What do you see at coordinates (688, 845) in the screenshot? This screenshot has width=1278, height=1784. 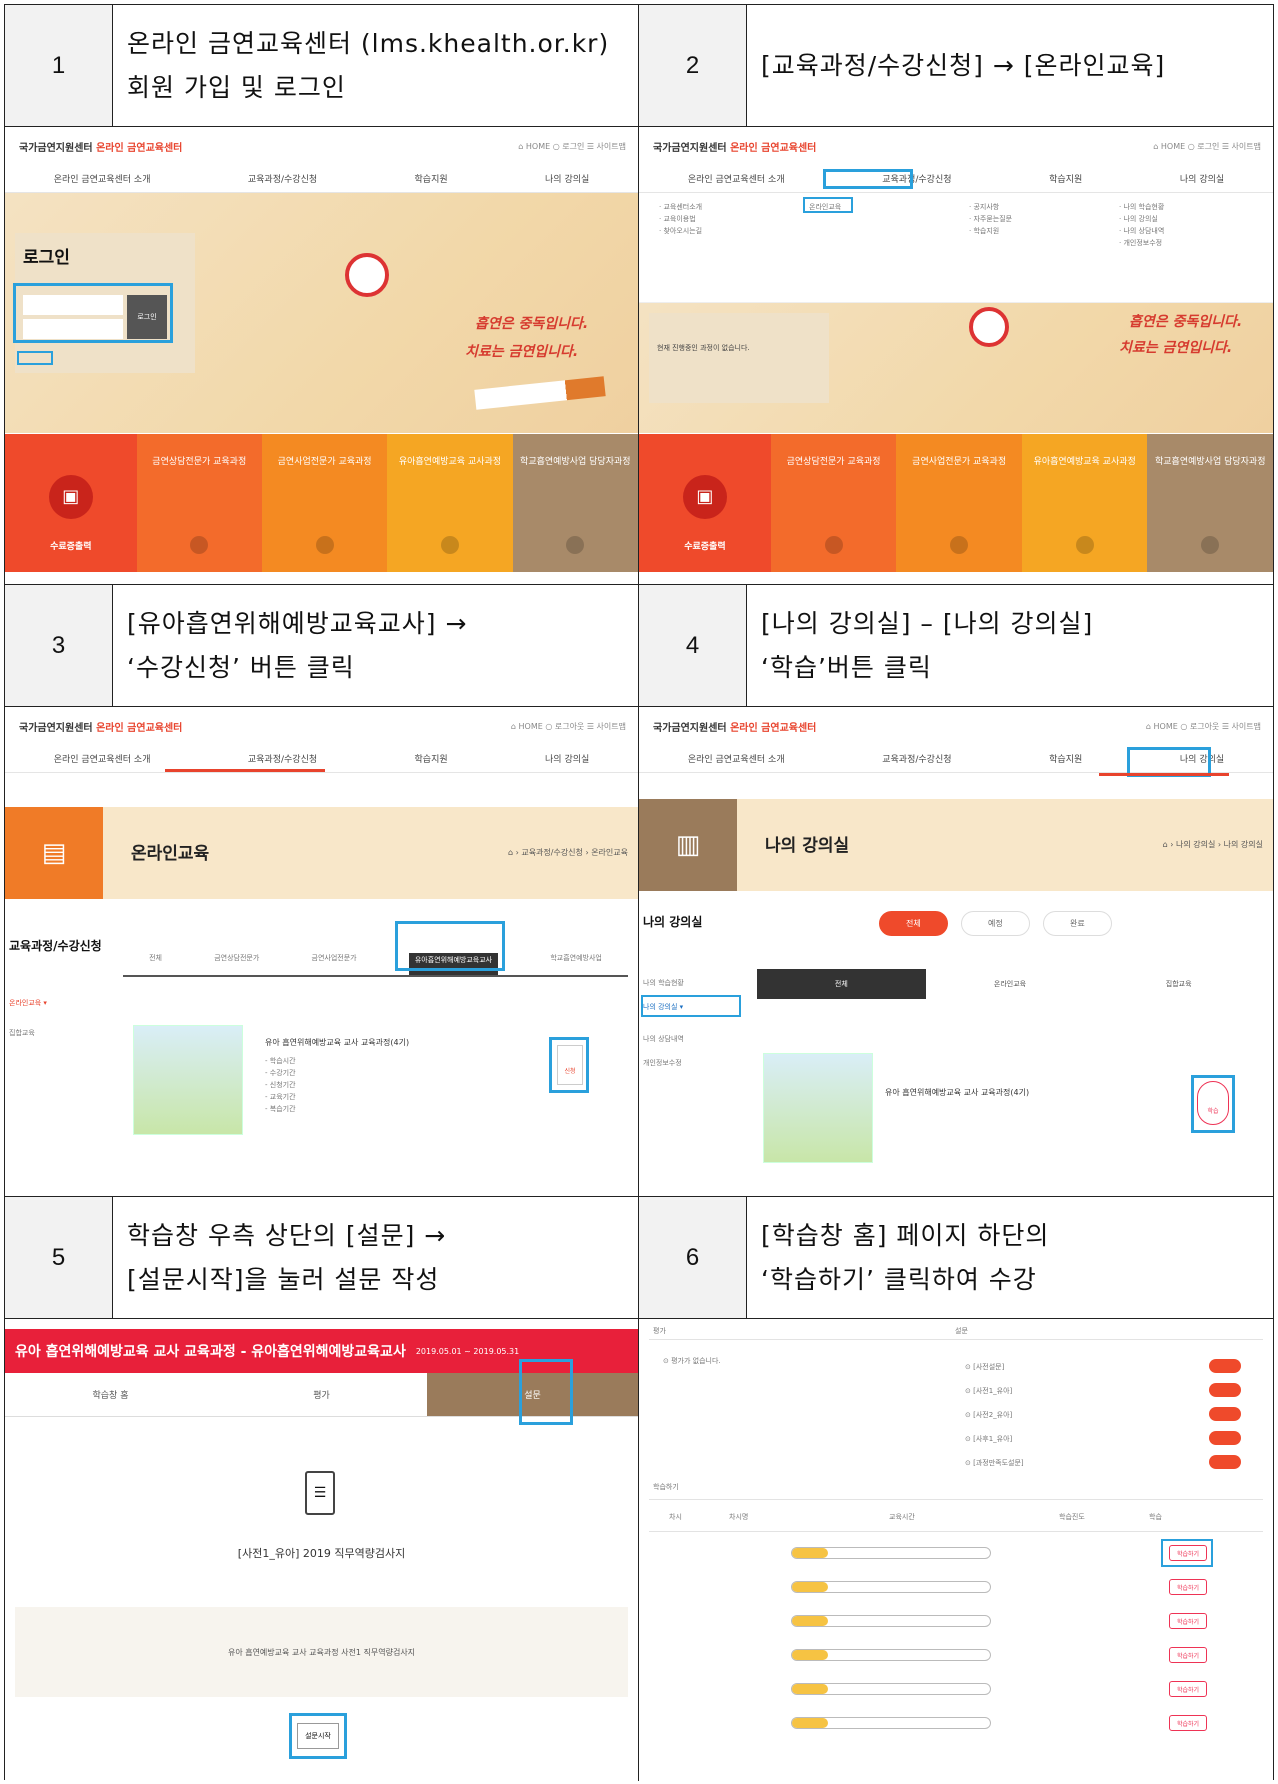 I see `chart-icon: ▥` at bounding box center [688, 845].